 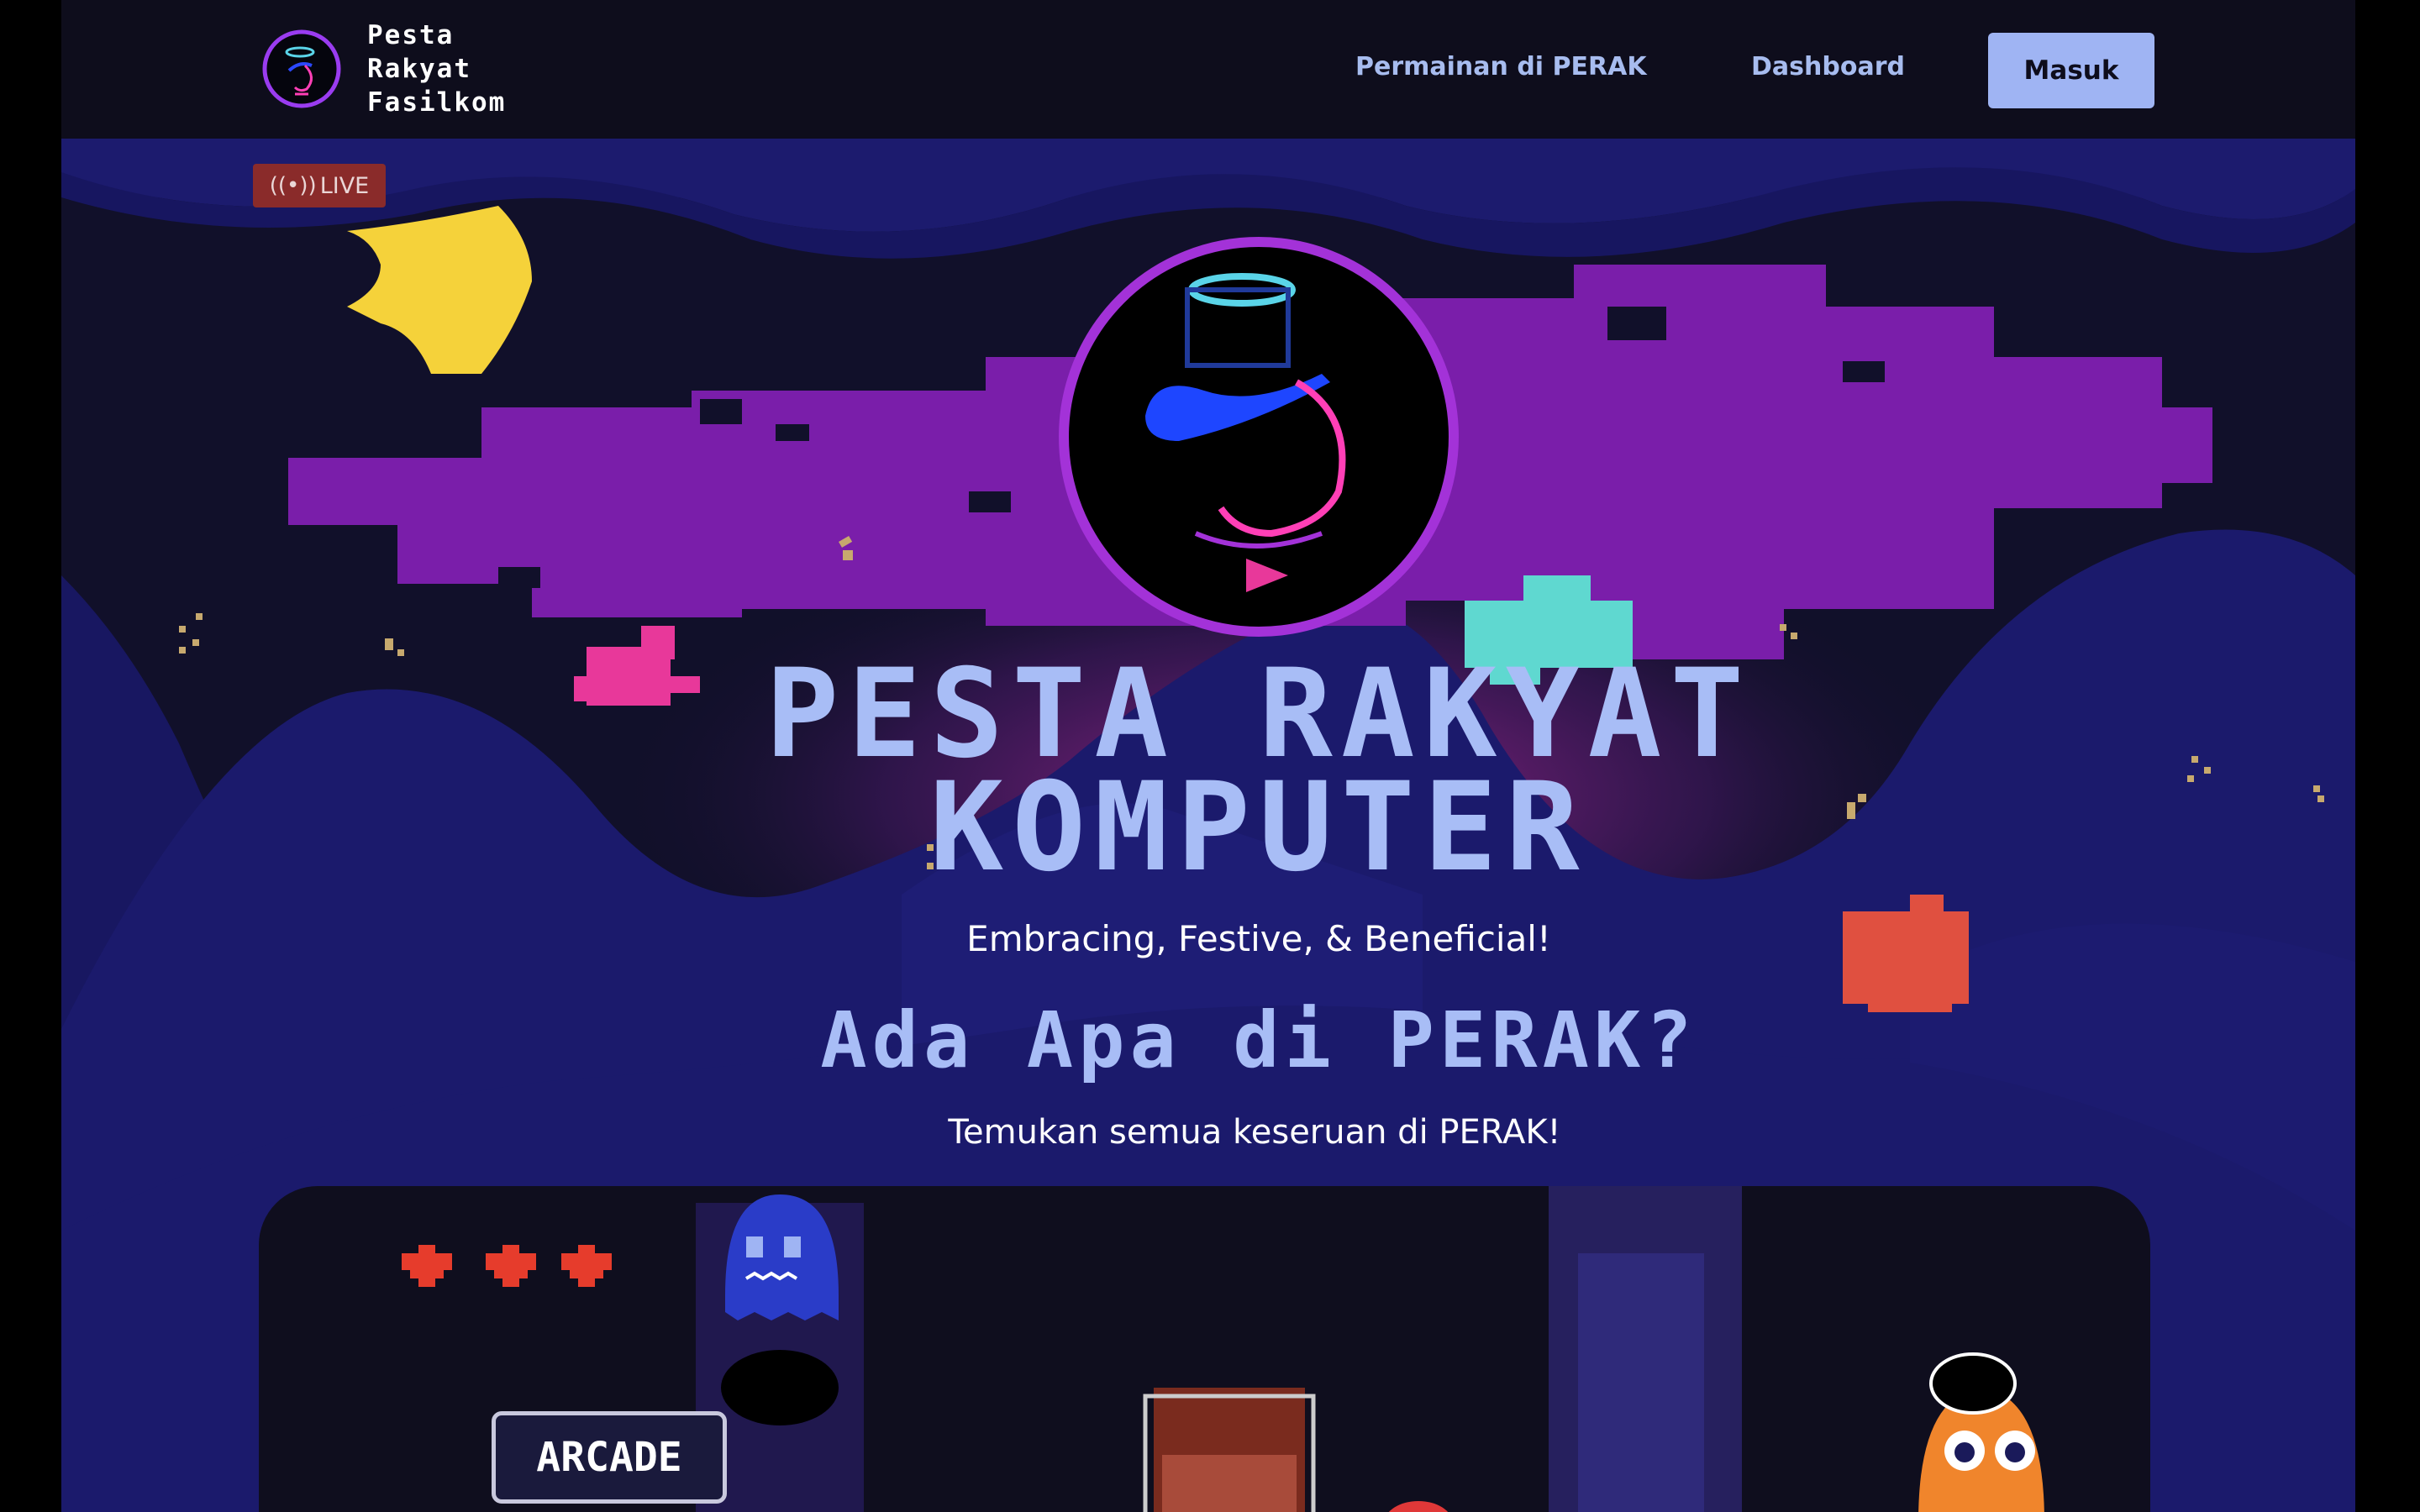 I want to click on login-button: Masuk, so click(x=2071, y=70).